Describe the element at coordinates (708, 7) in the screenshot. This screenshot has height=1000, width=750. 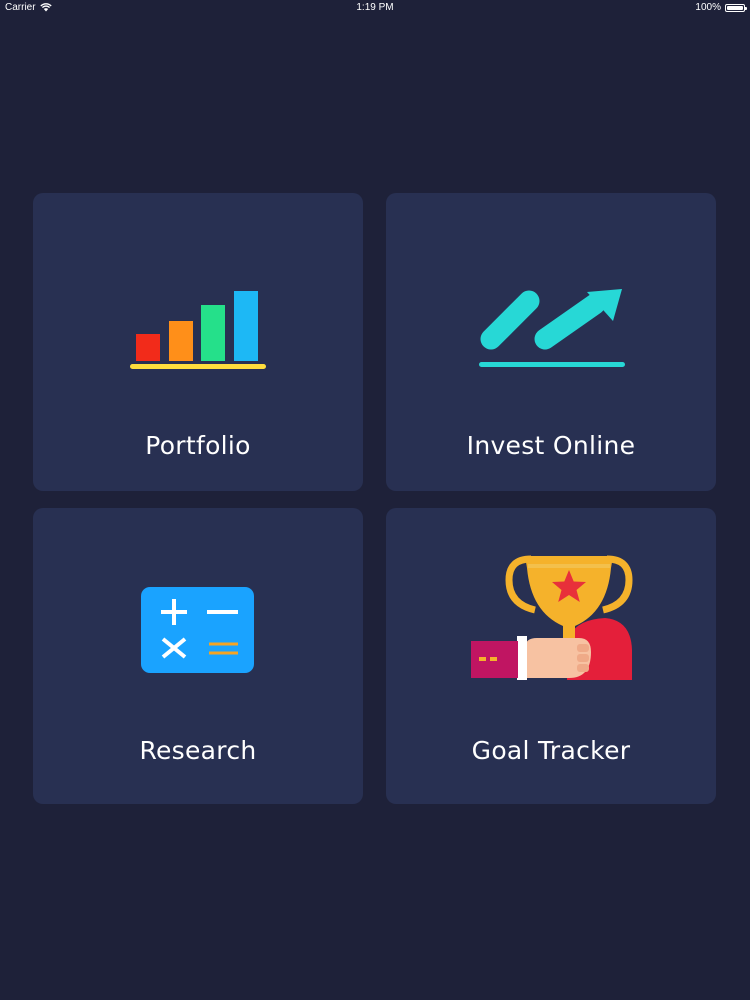
I see `battery-percentage: 100%` at that location.